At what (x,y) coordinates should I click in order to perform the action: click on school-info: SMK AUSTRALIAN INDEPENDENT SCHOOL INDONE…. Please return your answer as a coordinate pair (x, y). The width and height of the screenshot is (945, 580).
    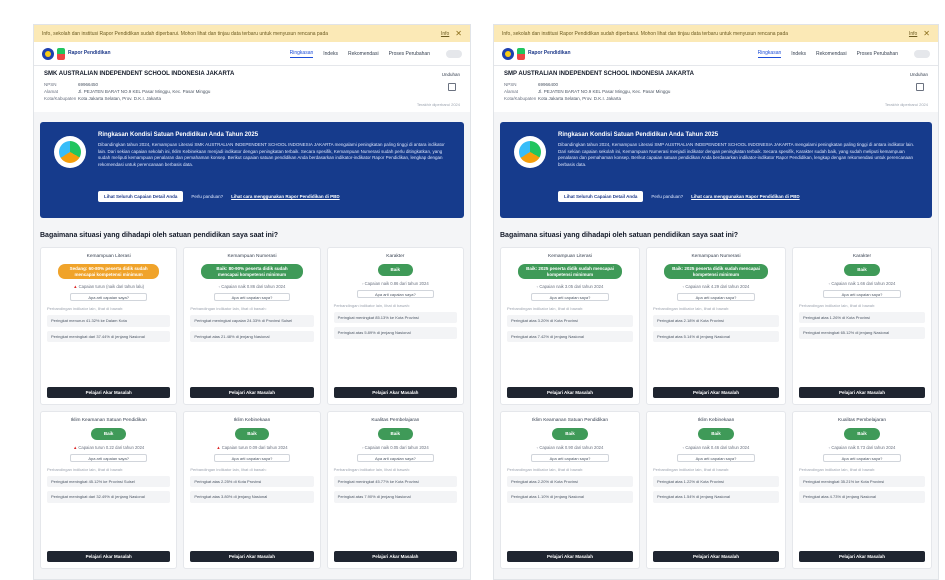
    Looking at the image, I should click on (252, 89).